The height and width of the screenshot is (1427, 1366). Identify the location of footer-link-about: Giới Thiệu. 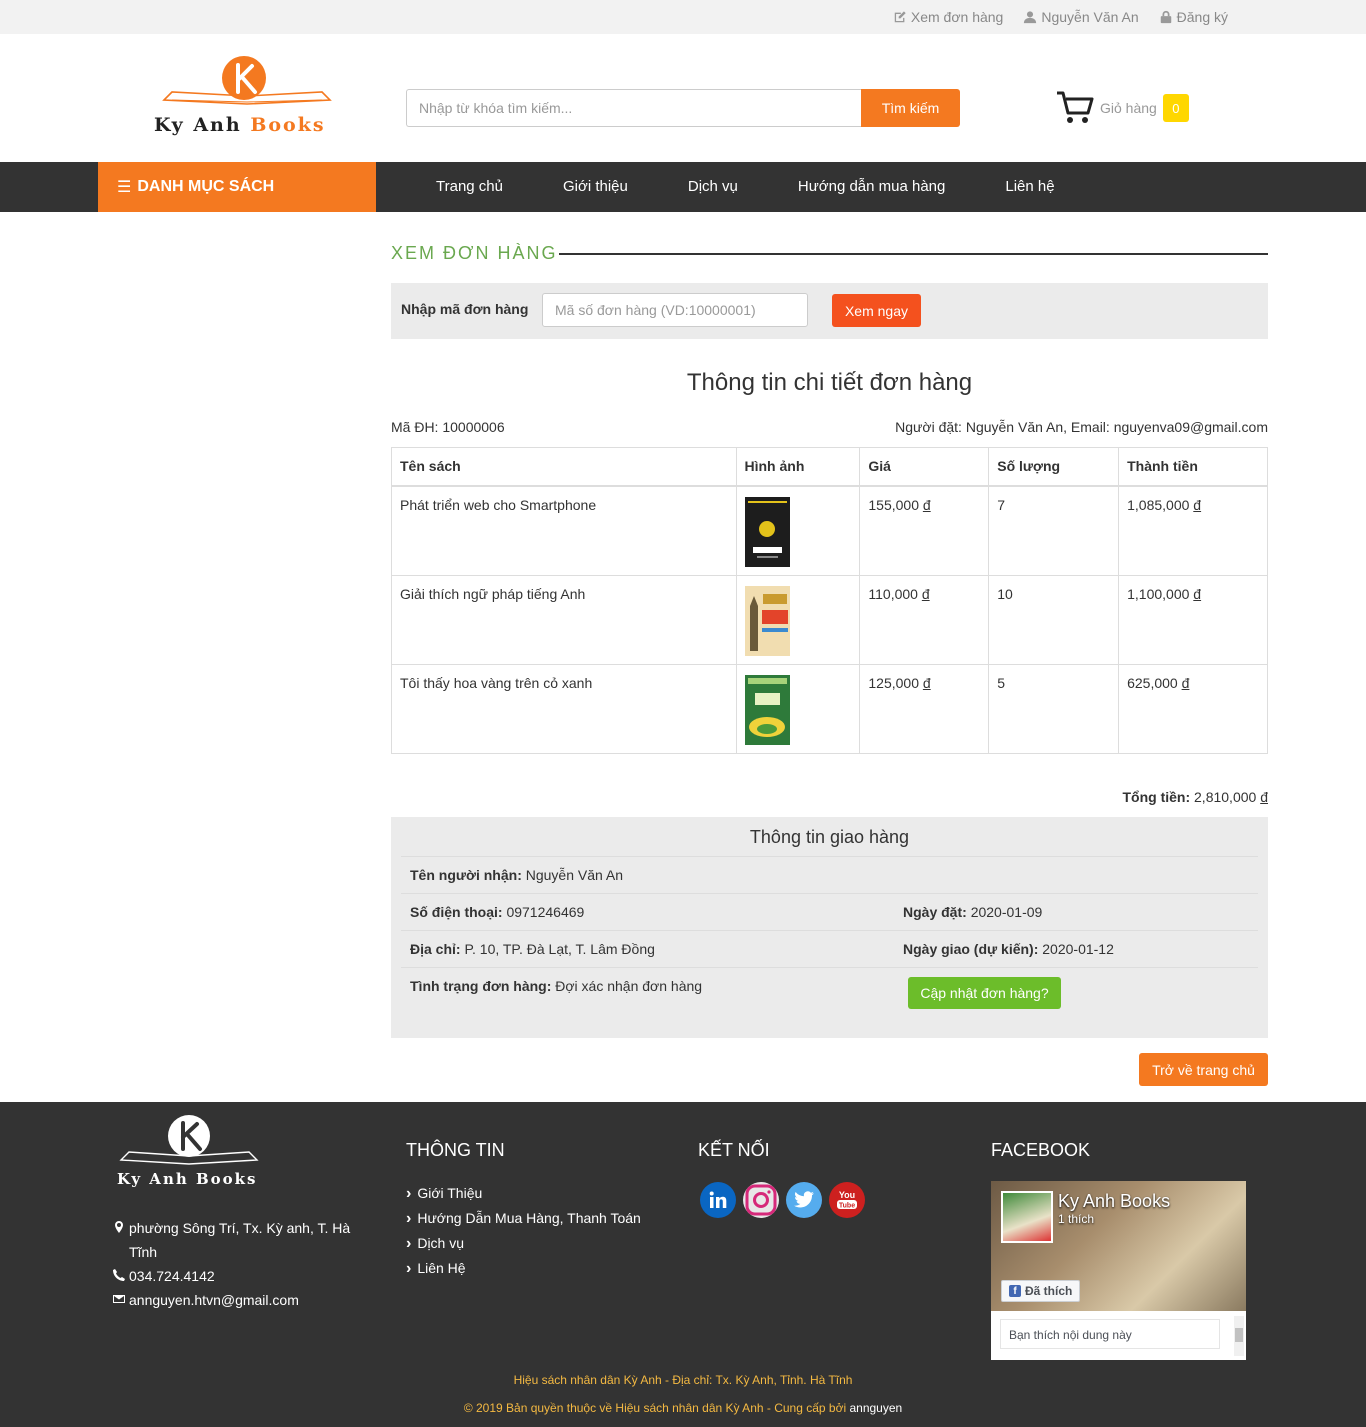
(523, 1193).